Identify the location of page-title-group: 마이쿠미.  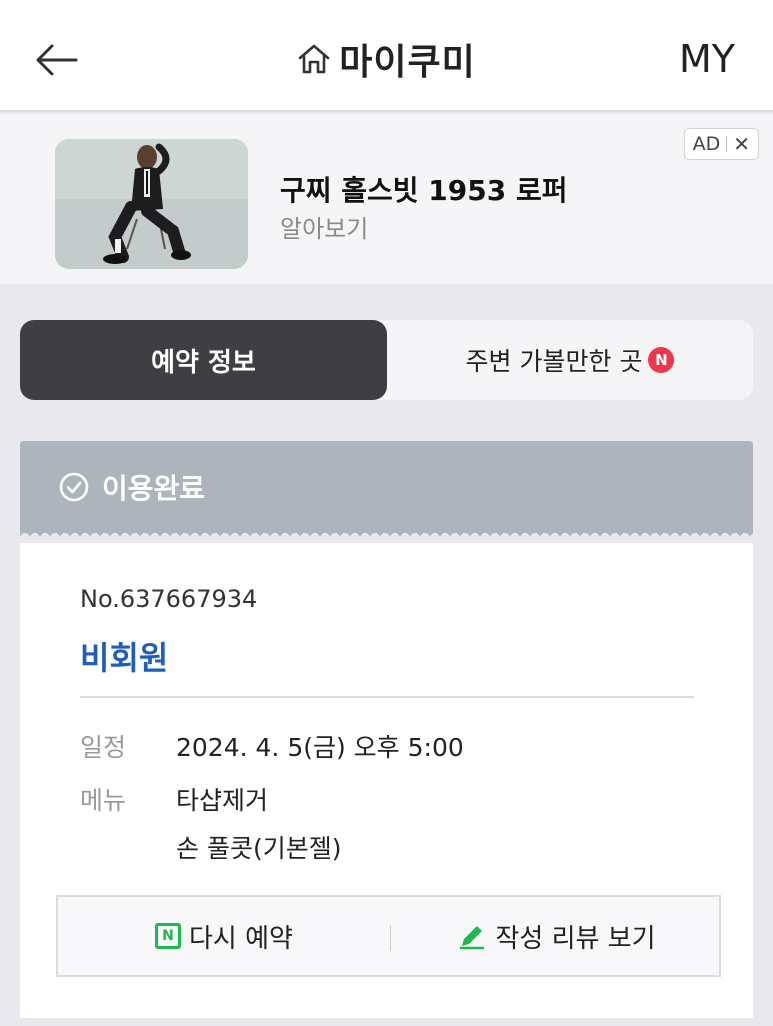
(386, 59).